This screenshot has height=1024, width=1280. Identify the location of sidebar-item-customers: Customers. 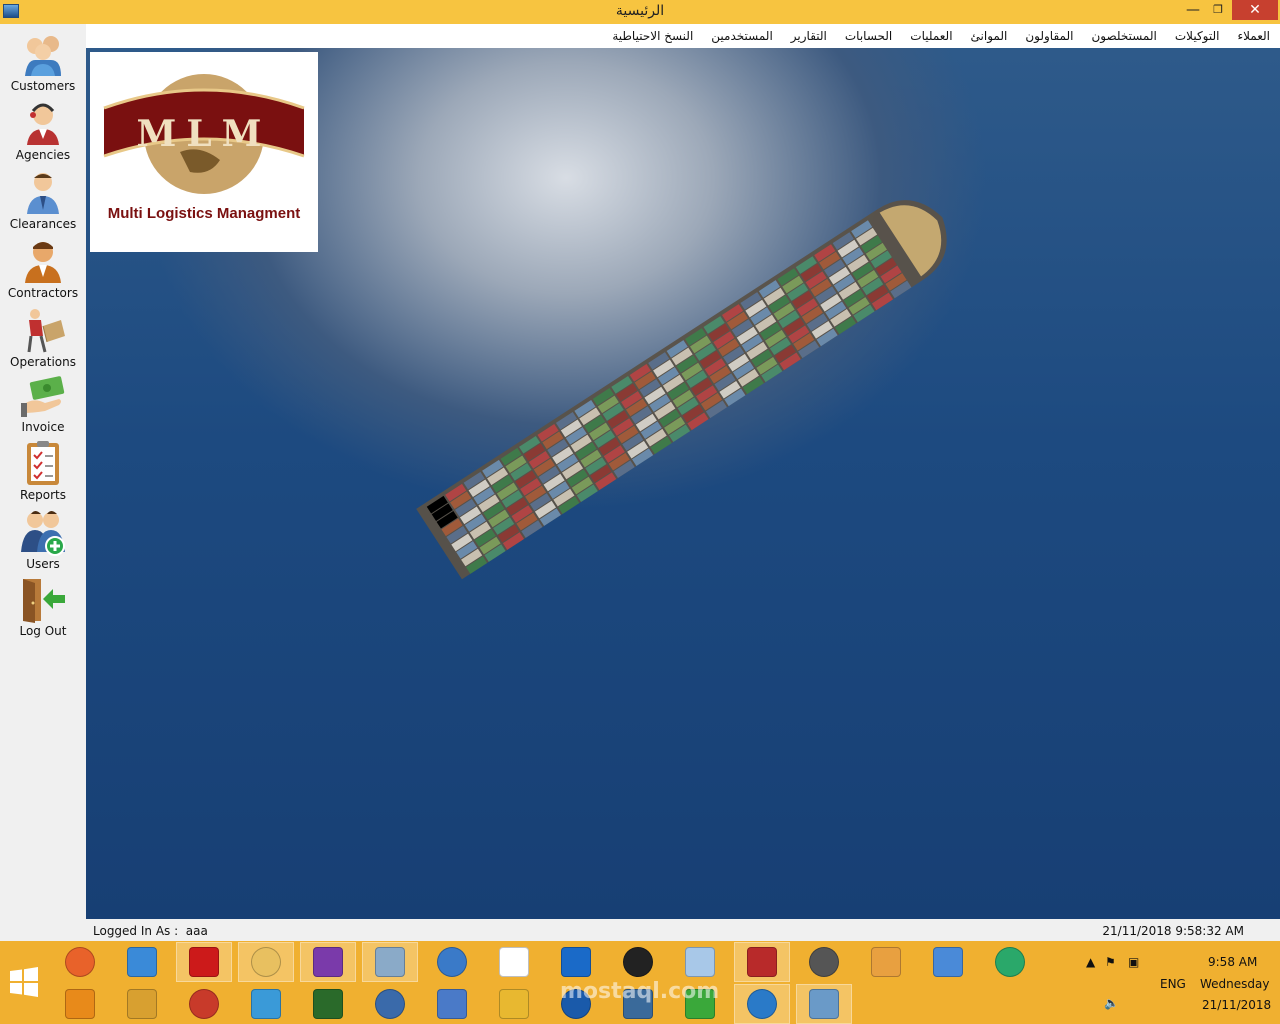
(43, 61).